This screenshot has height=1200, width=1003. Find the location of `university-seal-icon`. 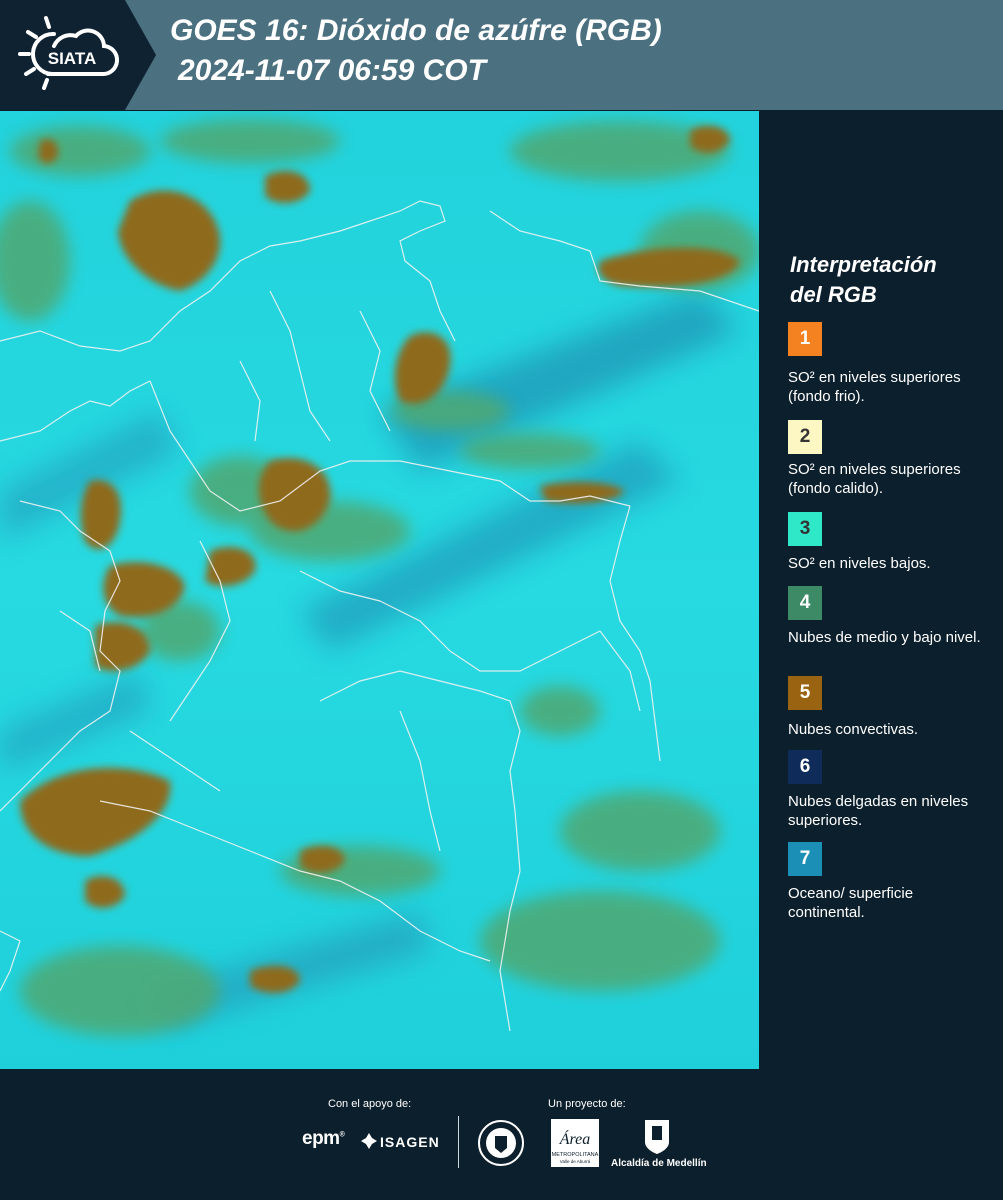

university-seal-icon is located at coordinates (501, 1143).